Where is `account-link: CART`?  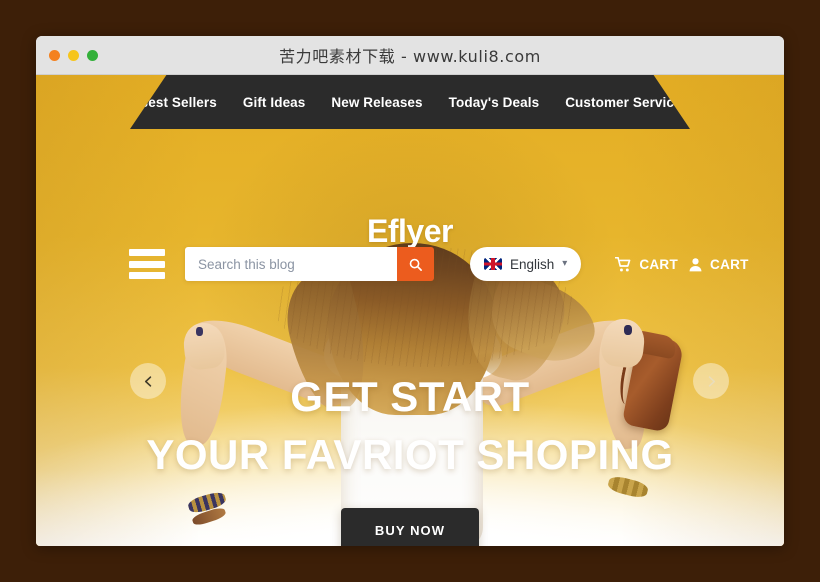
account-link: CART is located at coordinates (718, 264).